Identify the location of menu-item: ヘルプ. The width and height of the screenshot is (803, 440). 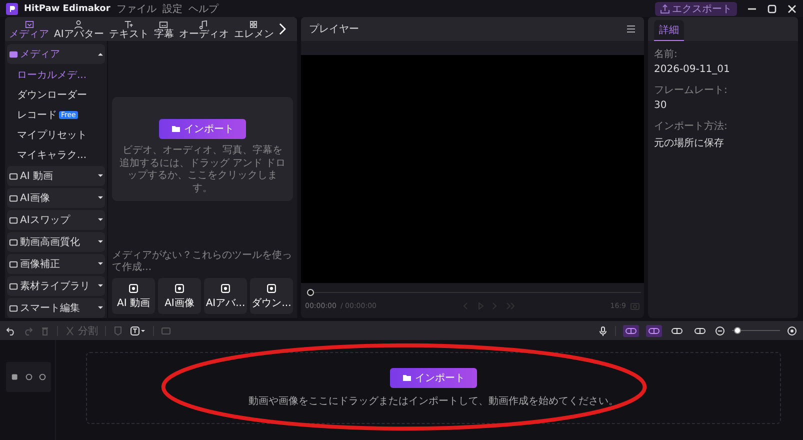
(203, 9).